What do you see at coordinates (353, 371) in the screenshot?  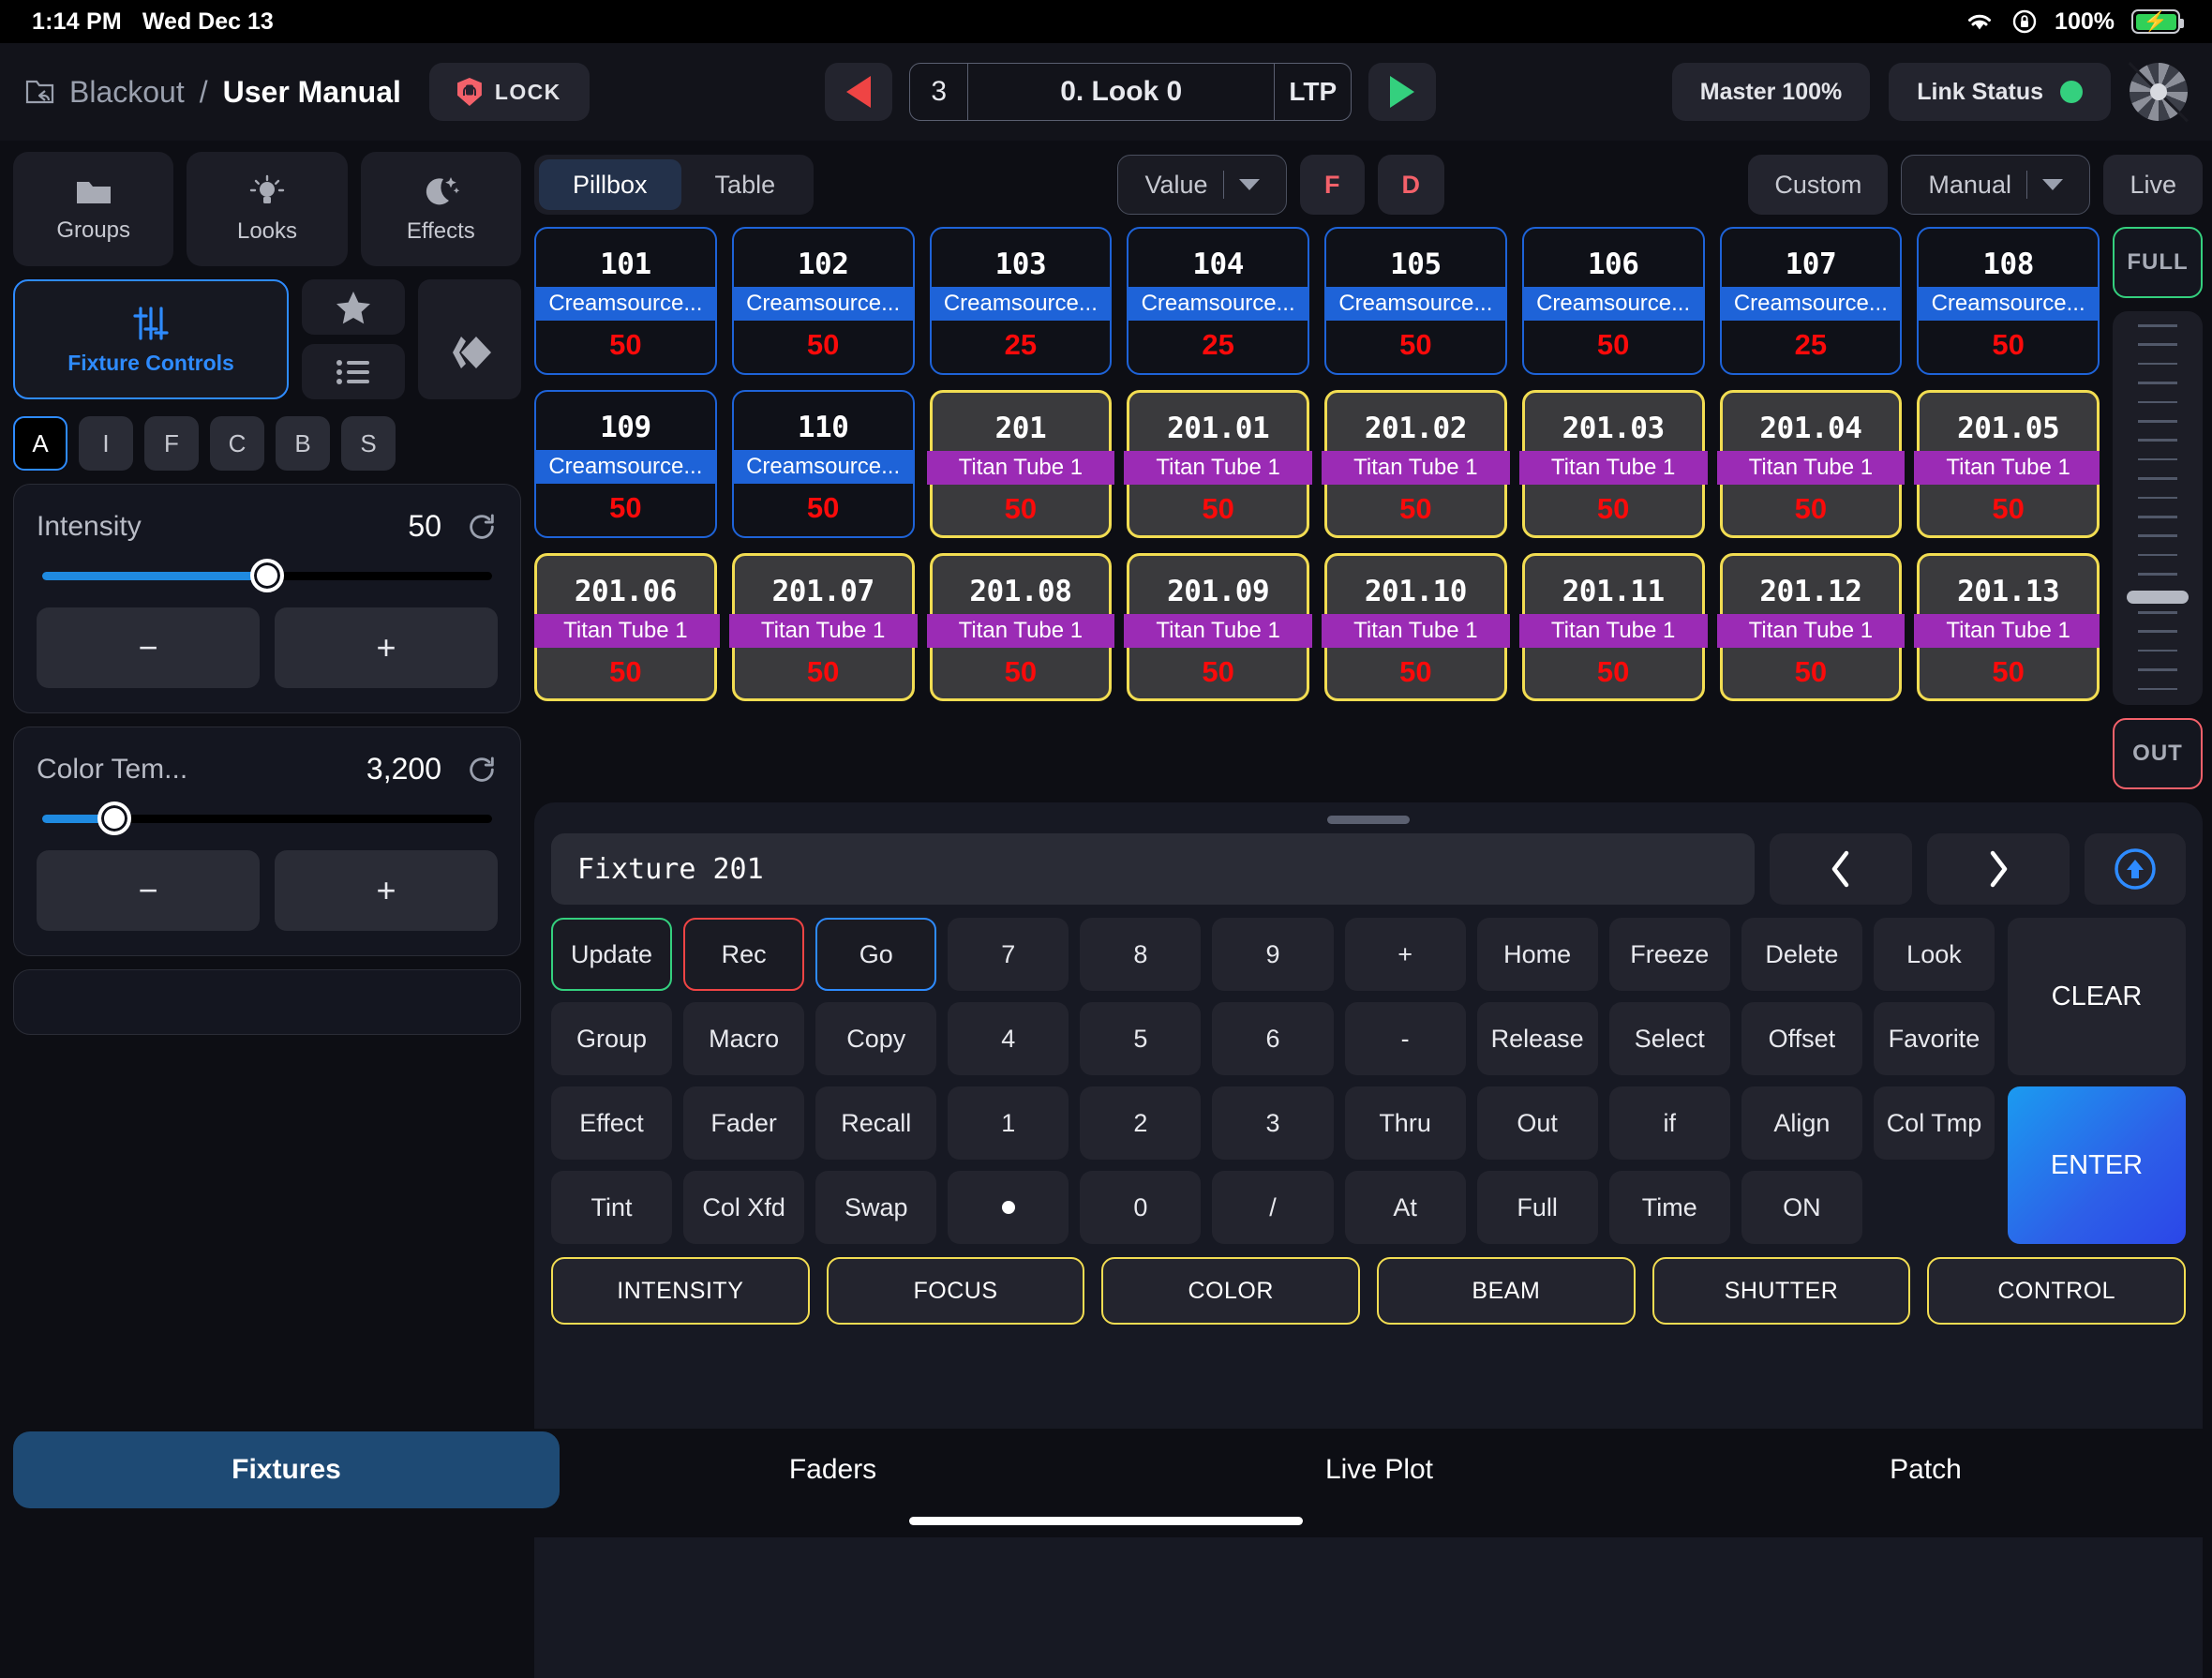 I see `sidebar-item-list` at bounding box center [353, 371].